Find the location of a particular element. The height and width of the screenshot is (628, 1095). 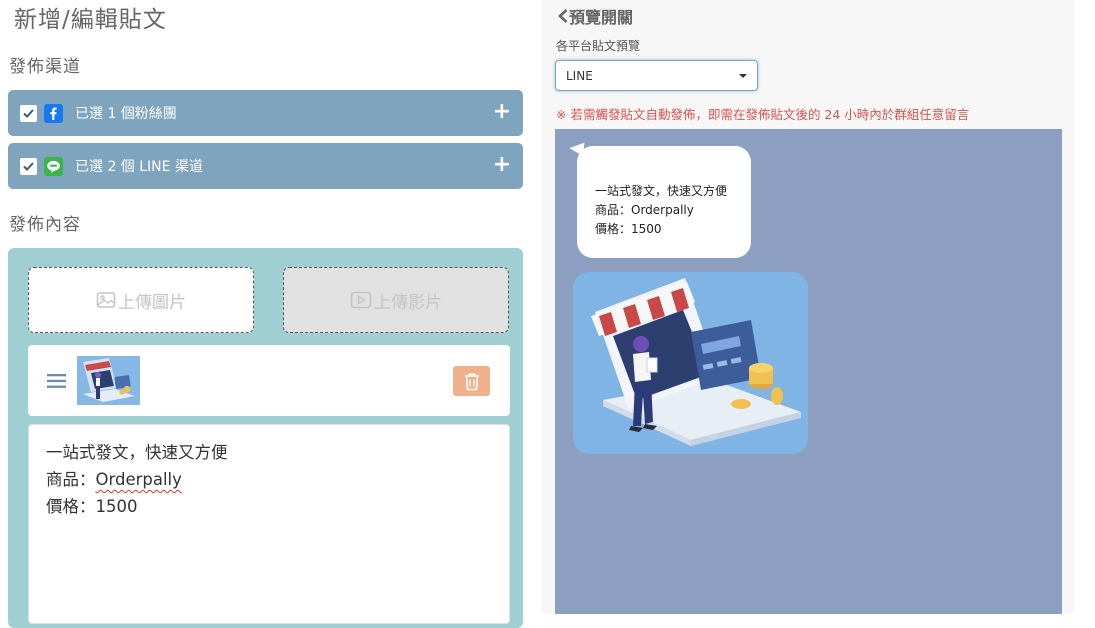

channel-section-title: 發佈渠道 is located at coordinates (45, 67).